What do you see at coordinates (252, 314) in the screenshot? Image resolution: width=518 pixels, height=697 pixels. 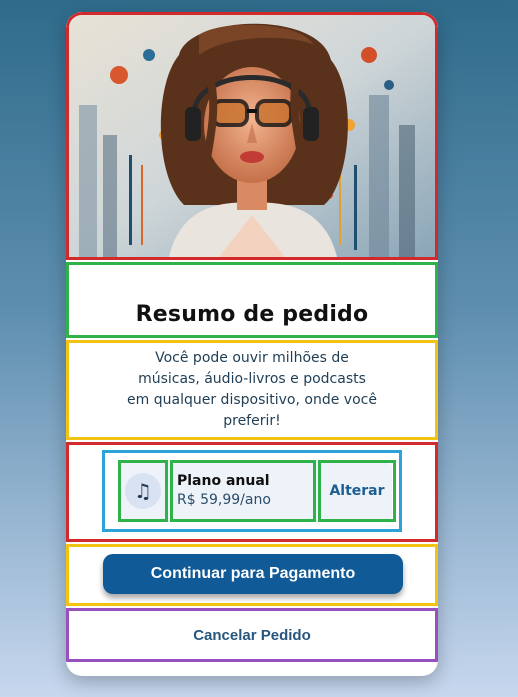 I see `page-title: Resumo de pedido` at bounding box center [252, 314].